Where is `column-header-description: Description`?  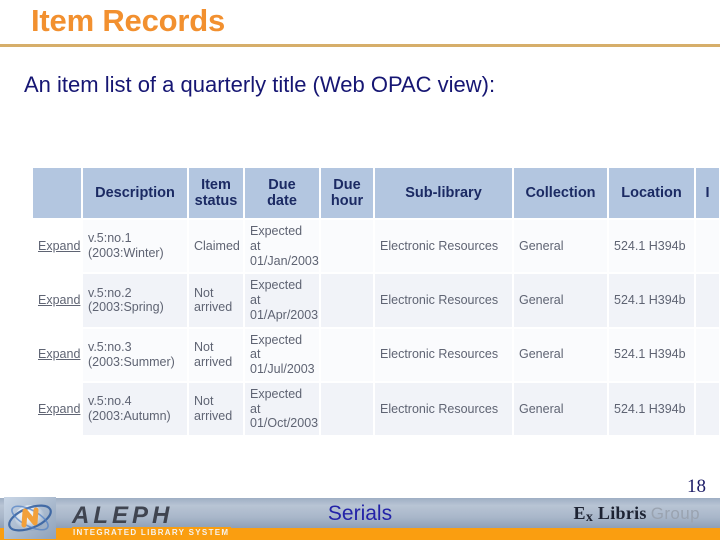
column-header-description: Description is located at coordinates (135, 194).